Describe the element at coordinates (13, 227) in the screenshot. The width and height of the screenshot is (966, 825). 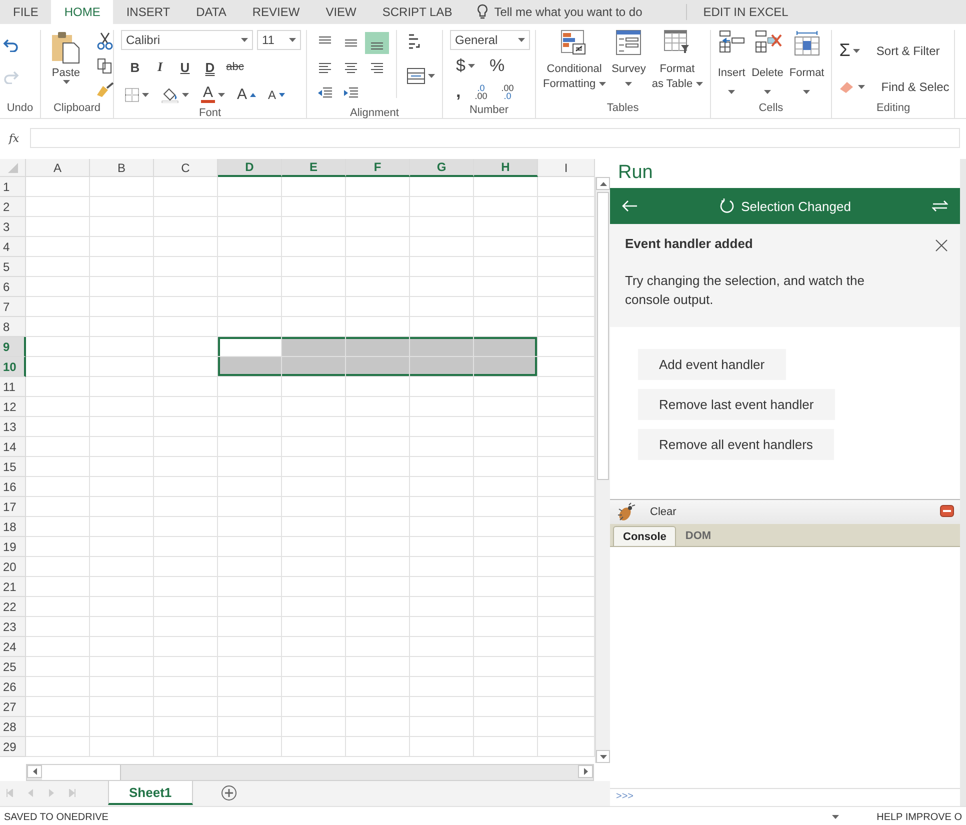
I see `row-header: 3` at that location.